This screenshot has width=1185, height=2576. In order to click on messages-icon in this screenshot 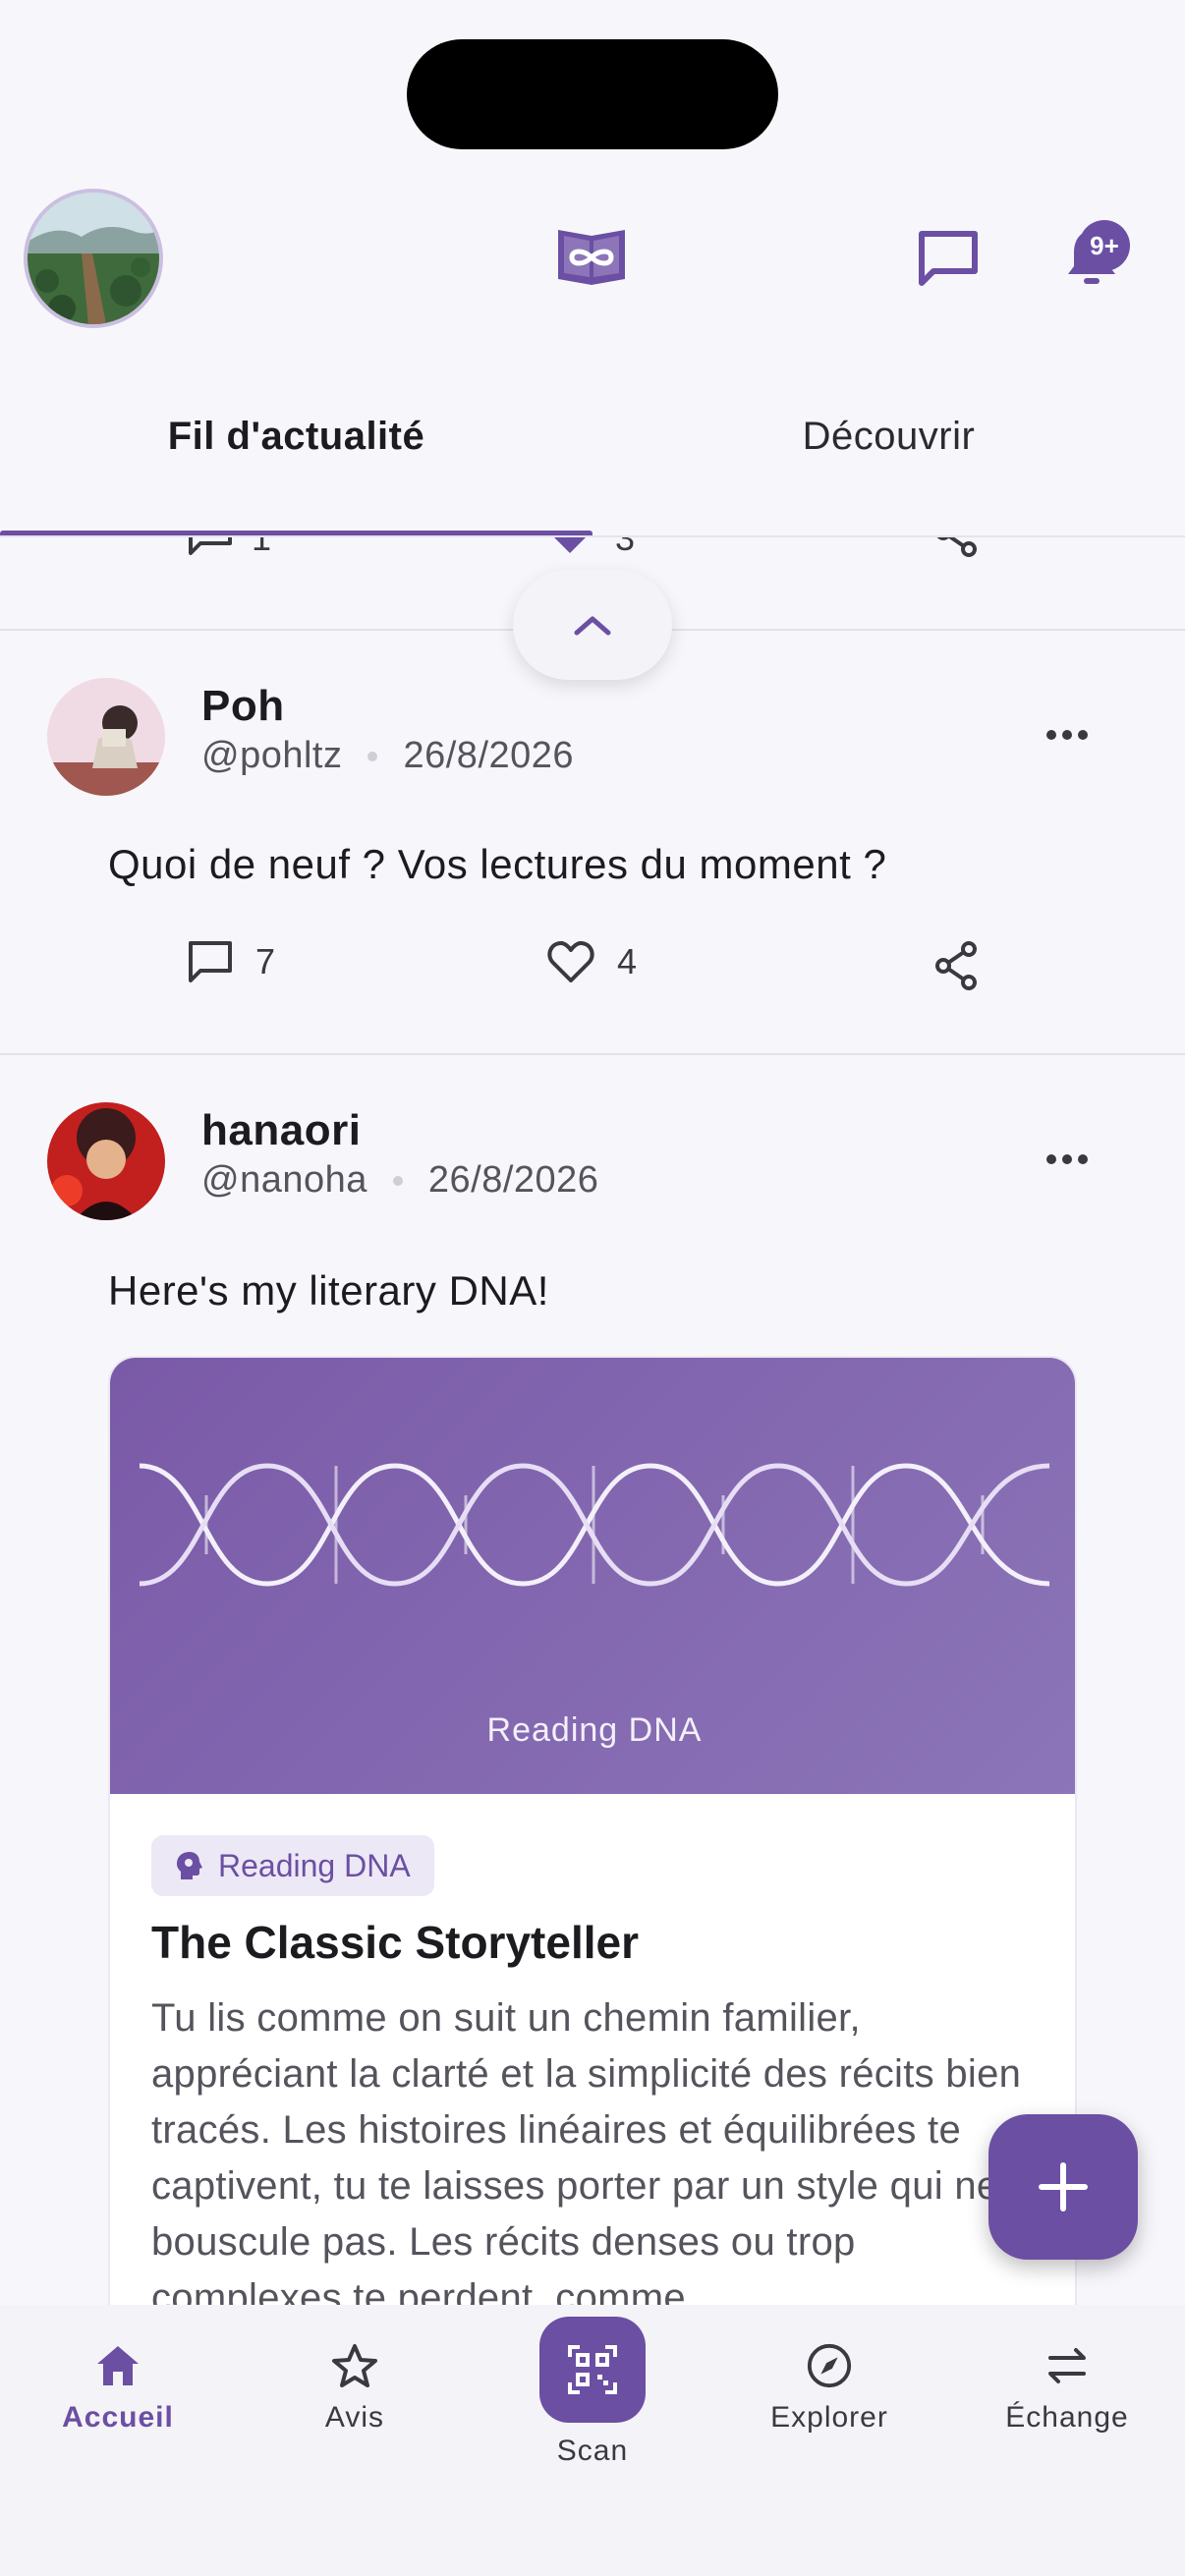, I will do `click(948, 257)`.